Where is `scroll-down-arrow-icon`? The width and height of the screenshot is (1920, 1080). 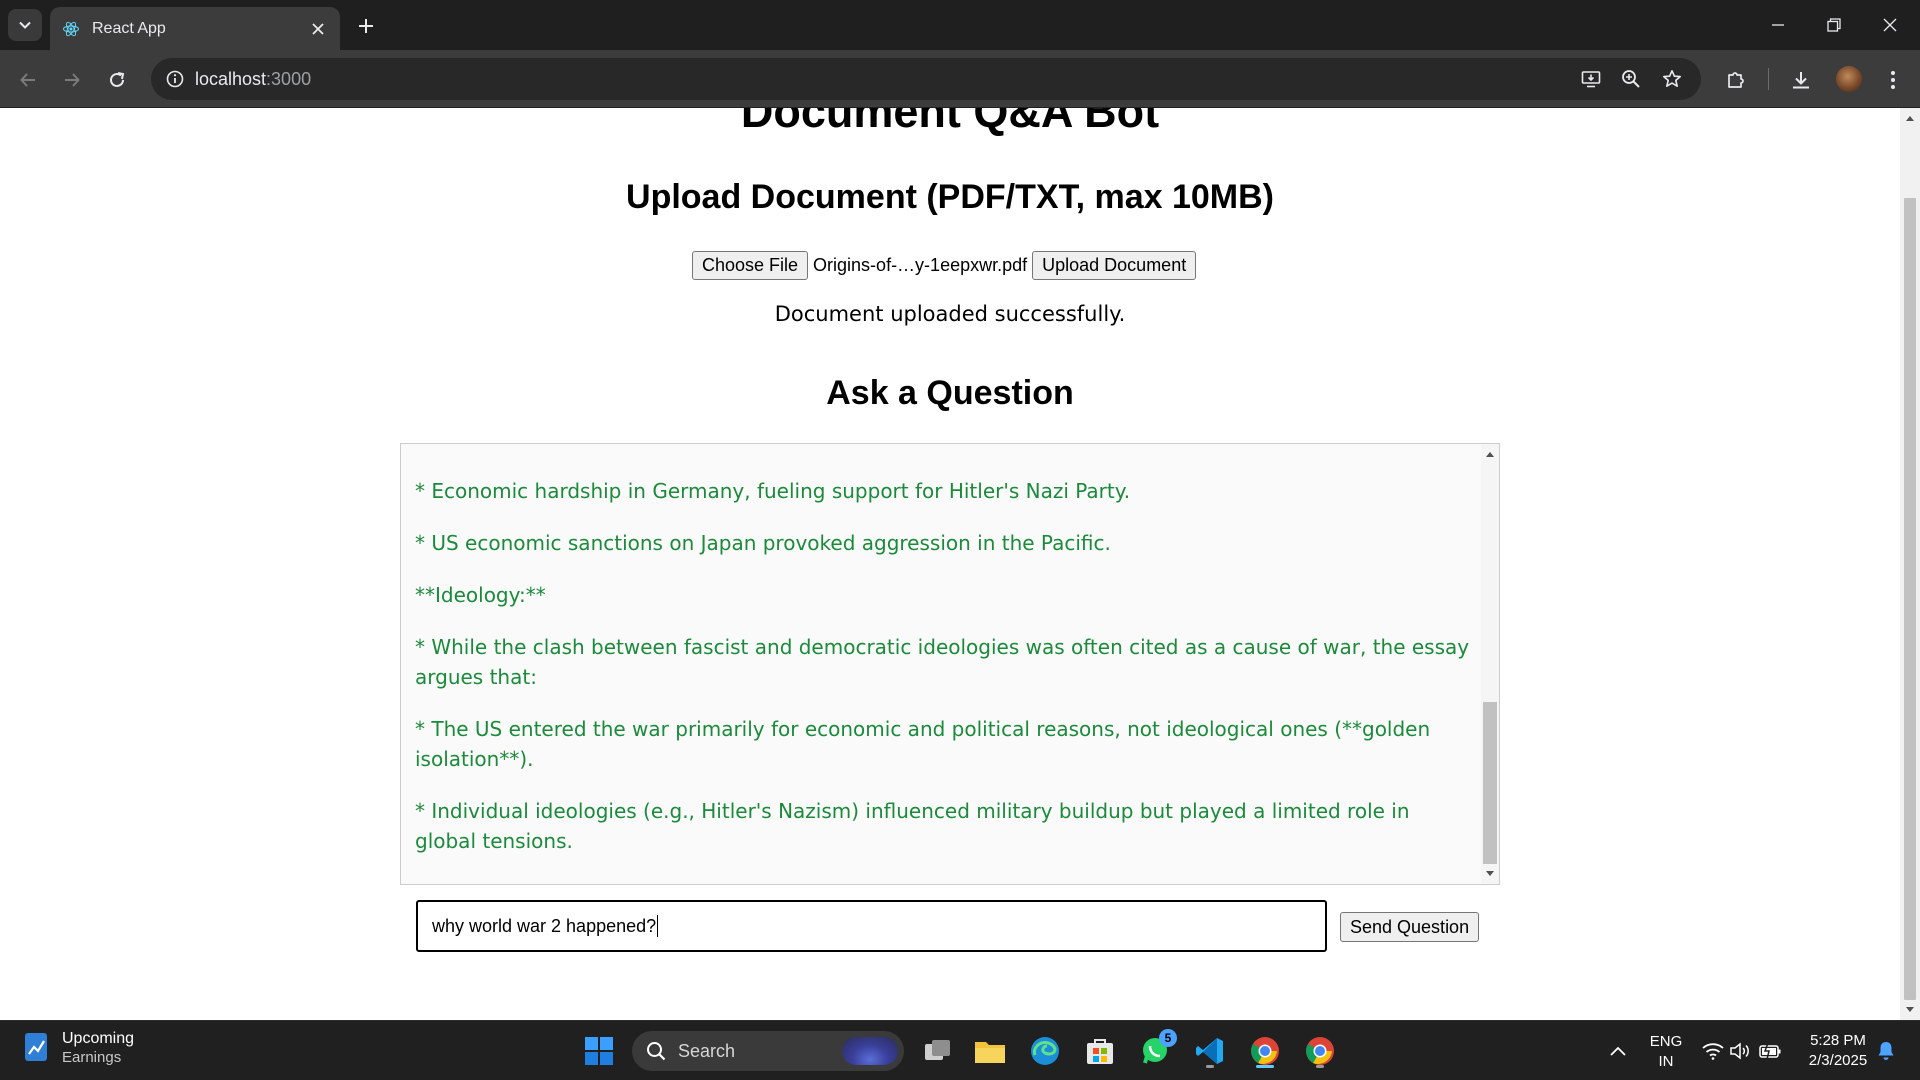 scroll-down-arrow-icon is located at coordinates (1490, 874).